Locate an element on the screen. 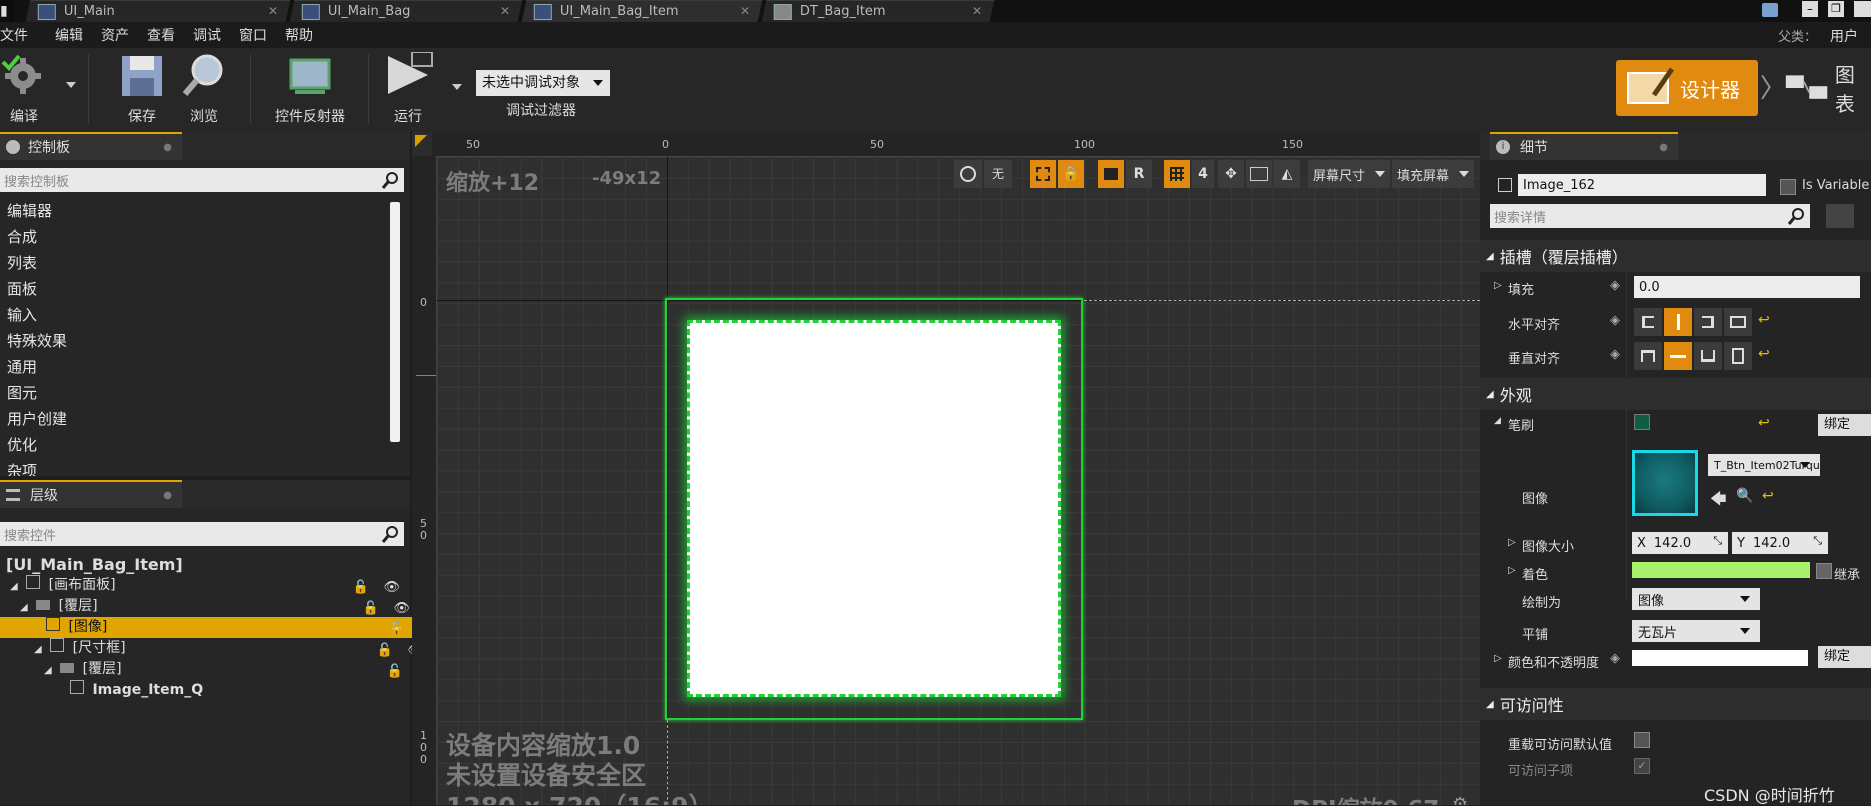 The width and height of the screenshot is (1871, 806). palette-category-primitive: 图元 is located at coordinates (195, 393).